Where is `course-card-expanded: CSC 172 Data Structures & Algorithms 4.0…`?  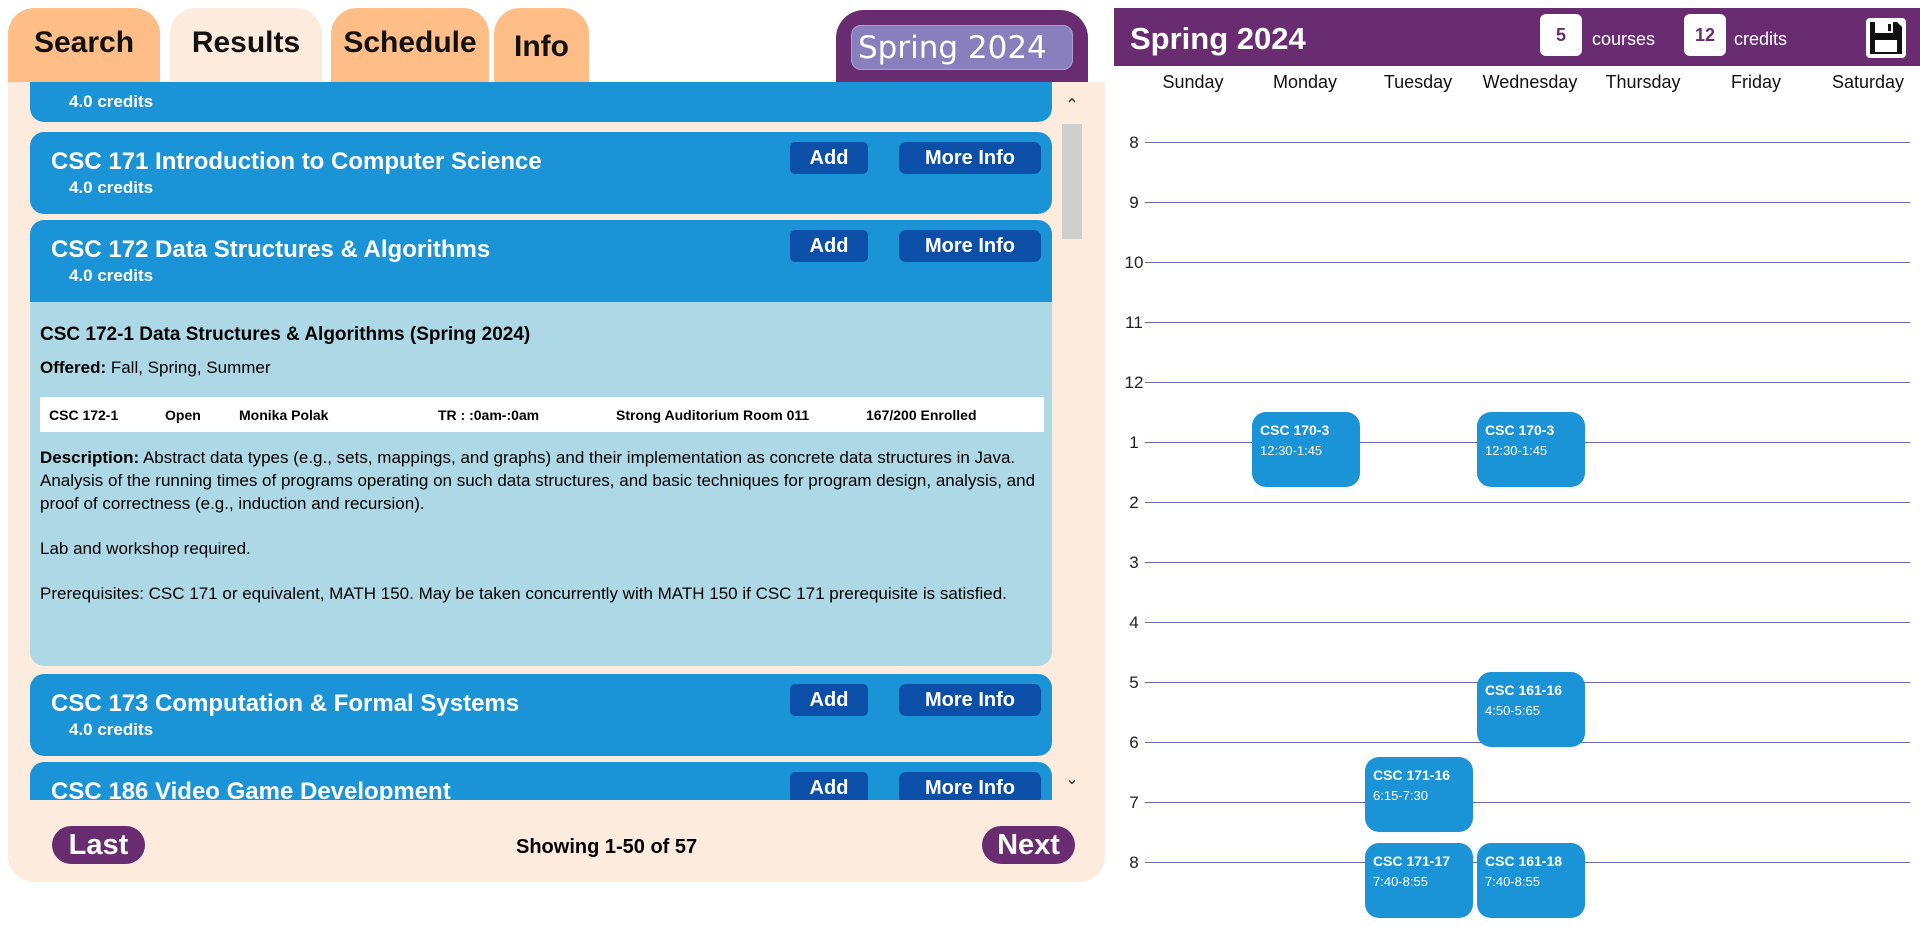 course-card-expanded: CSC 172 Data Structures & Algorithms 4.0… is located at coordinates (541, 261).